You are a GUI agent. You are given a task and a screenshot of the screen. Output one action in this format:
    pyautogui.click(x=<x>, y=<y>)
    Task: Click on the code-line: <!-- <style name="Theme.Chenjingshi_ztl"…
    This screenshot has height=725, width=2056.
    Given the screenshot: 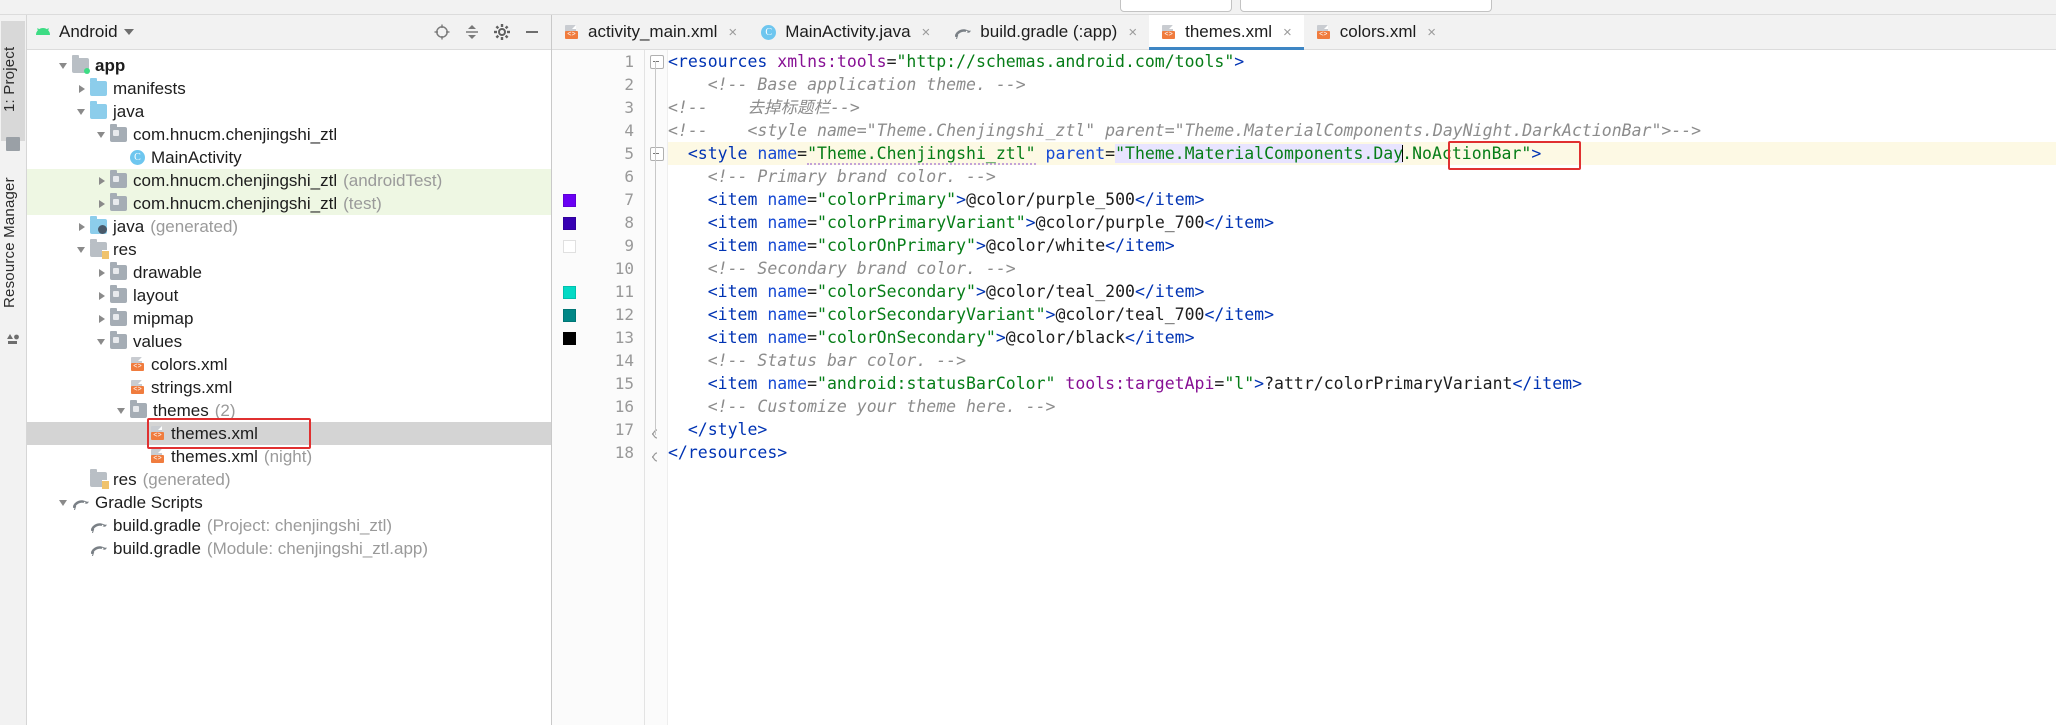 What is the action you would take?
    pyautogui.click(x=1362, y=130)
    